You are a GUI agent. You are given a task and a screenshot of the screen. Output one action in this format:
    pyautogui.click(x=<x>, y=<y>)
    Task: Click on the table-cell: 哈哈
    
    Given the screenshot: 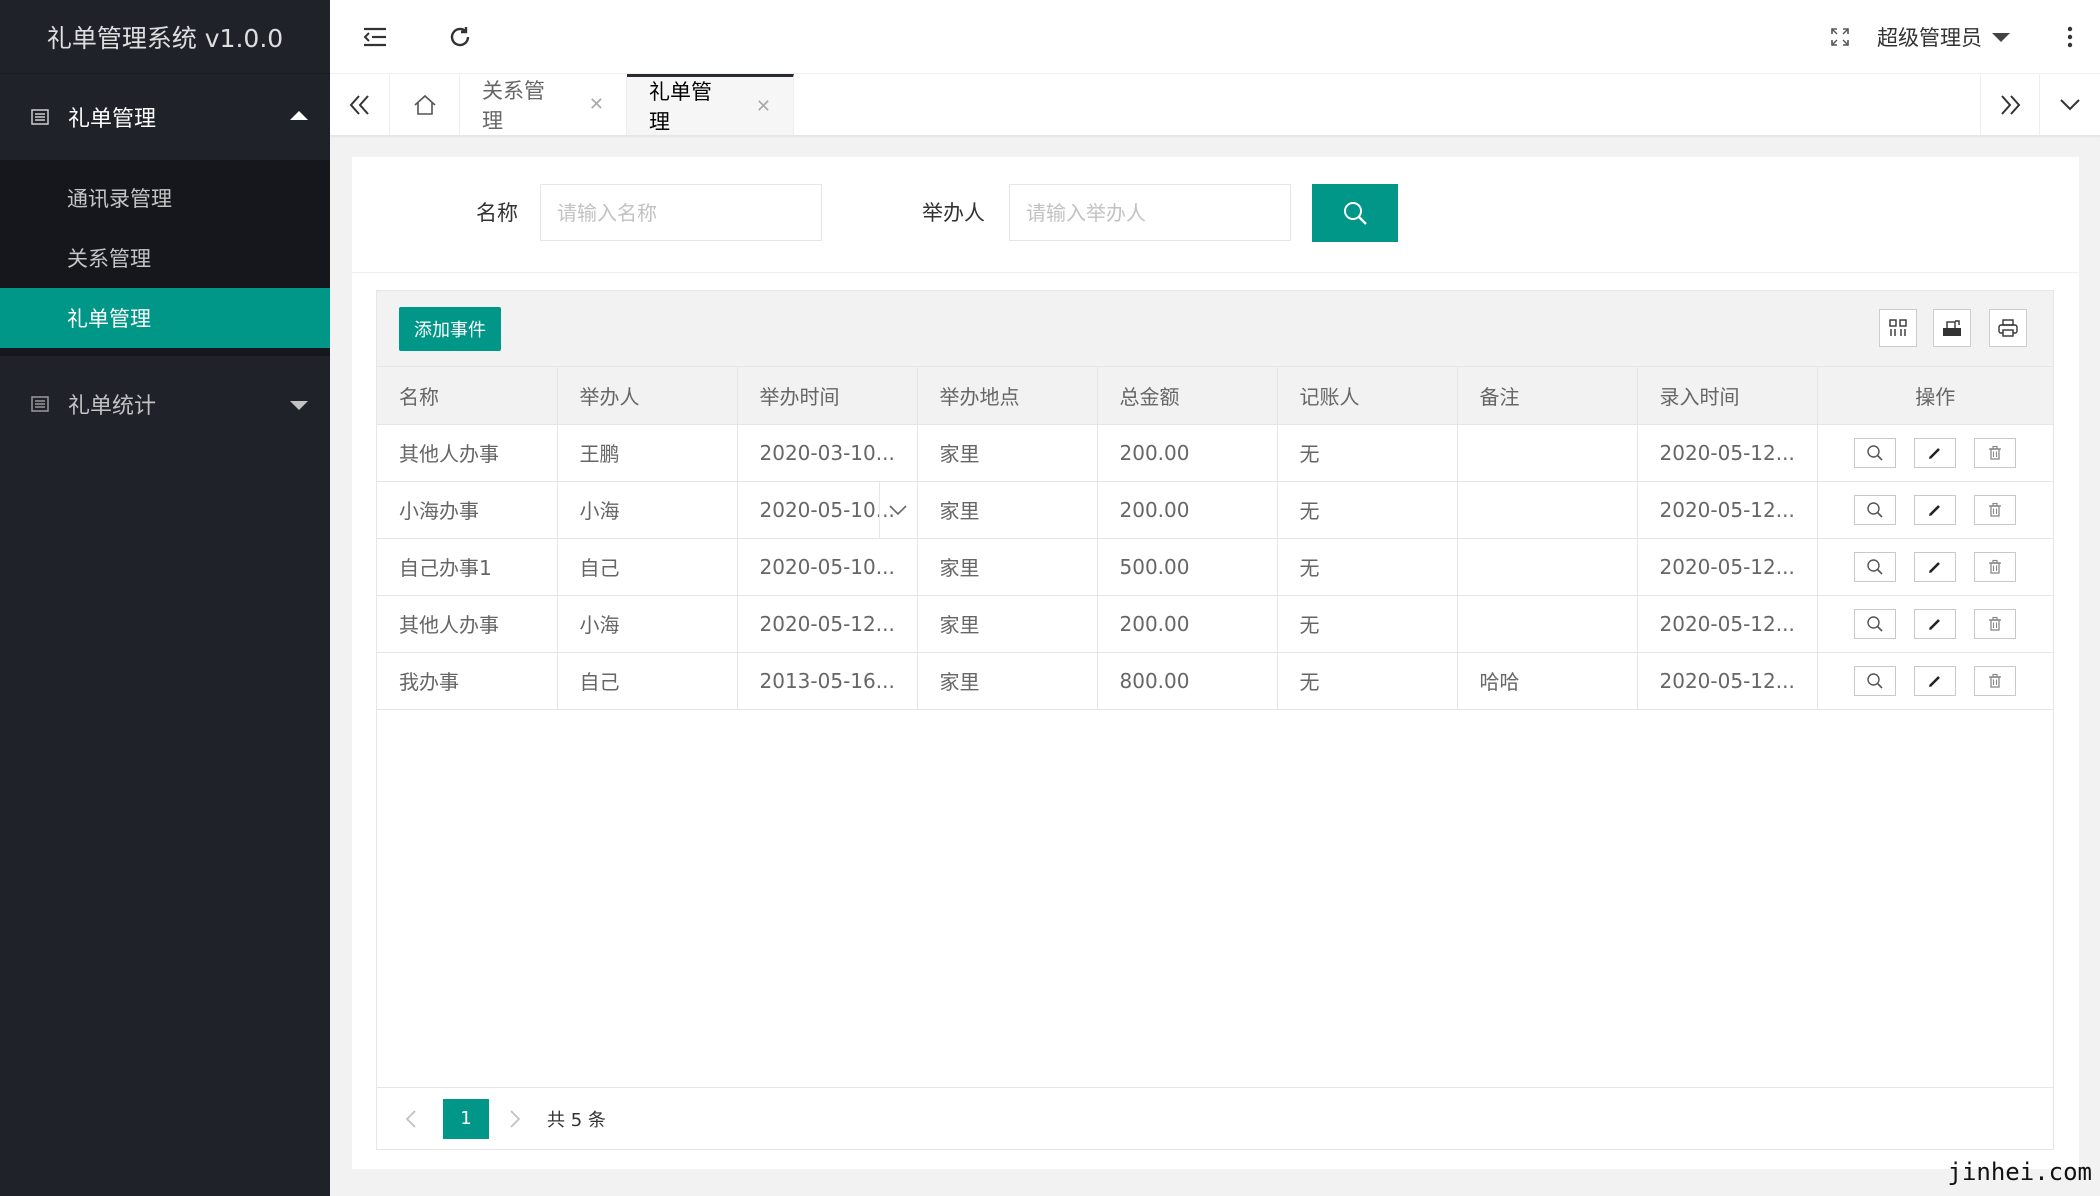 What is the action you would take?
    pyautogui.click(x=1547, y=681)
    